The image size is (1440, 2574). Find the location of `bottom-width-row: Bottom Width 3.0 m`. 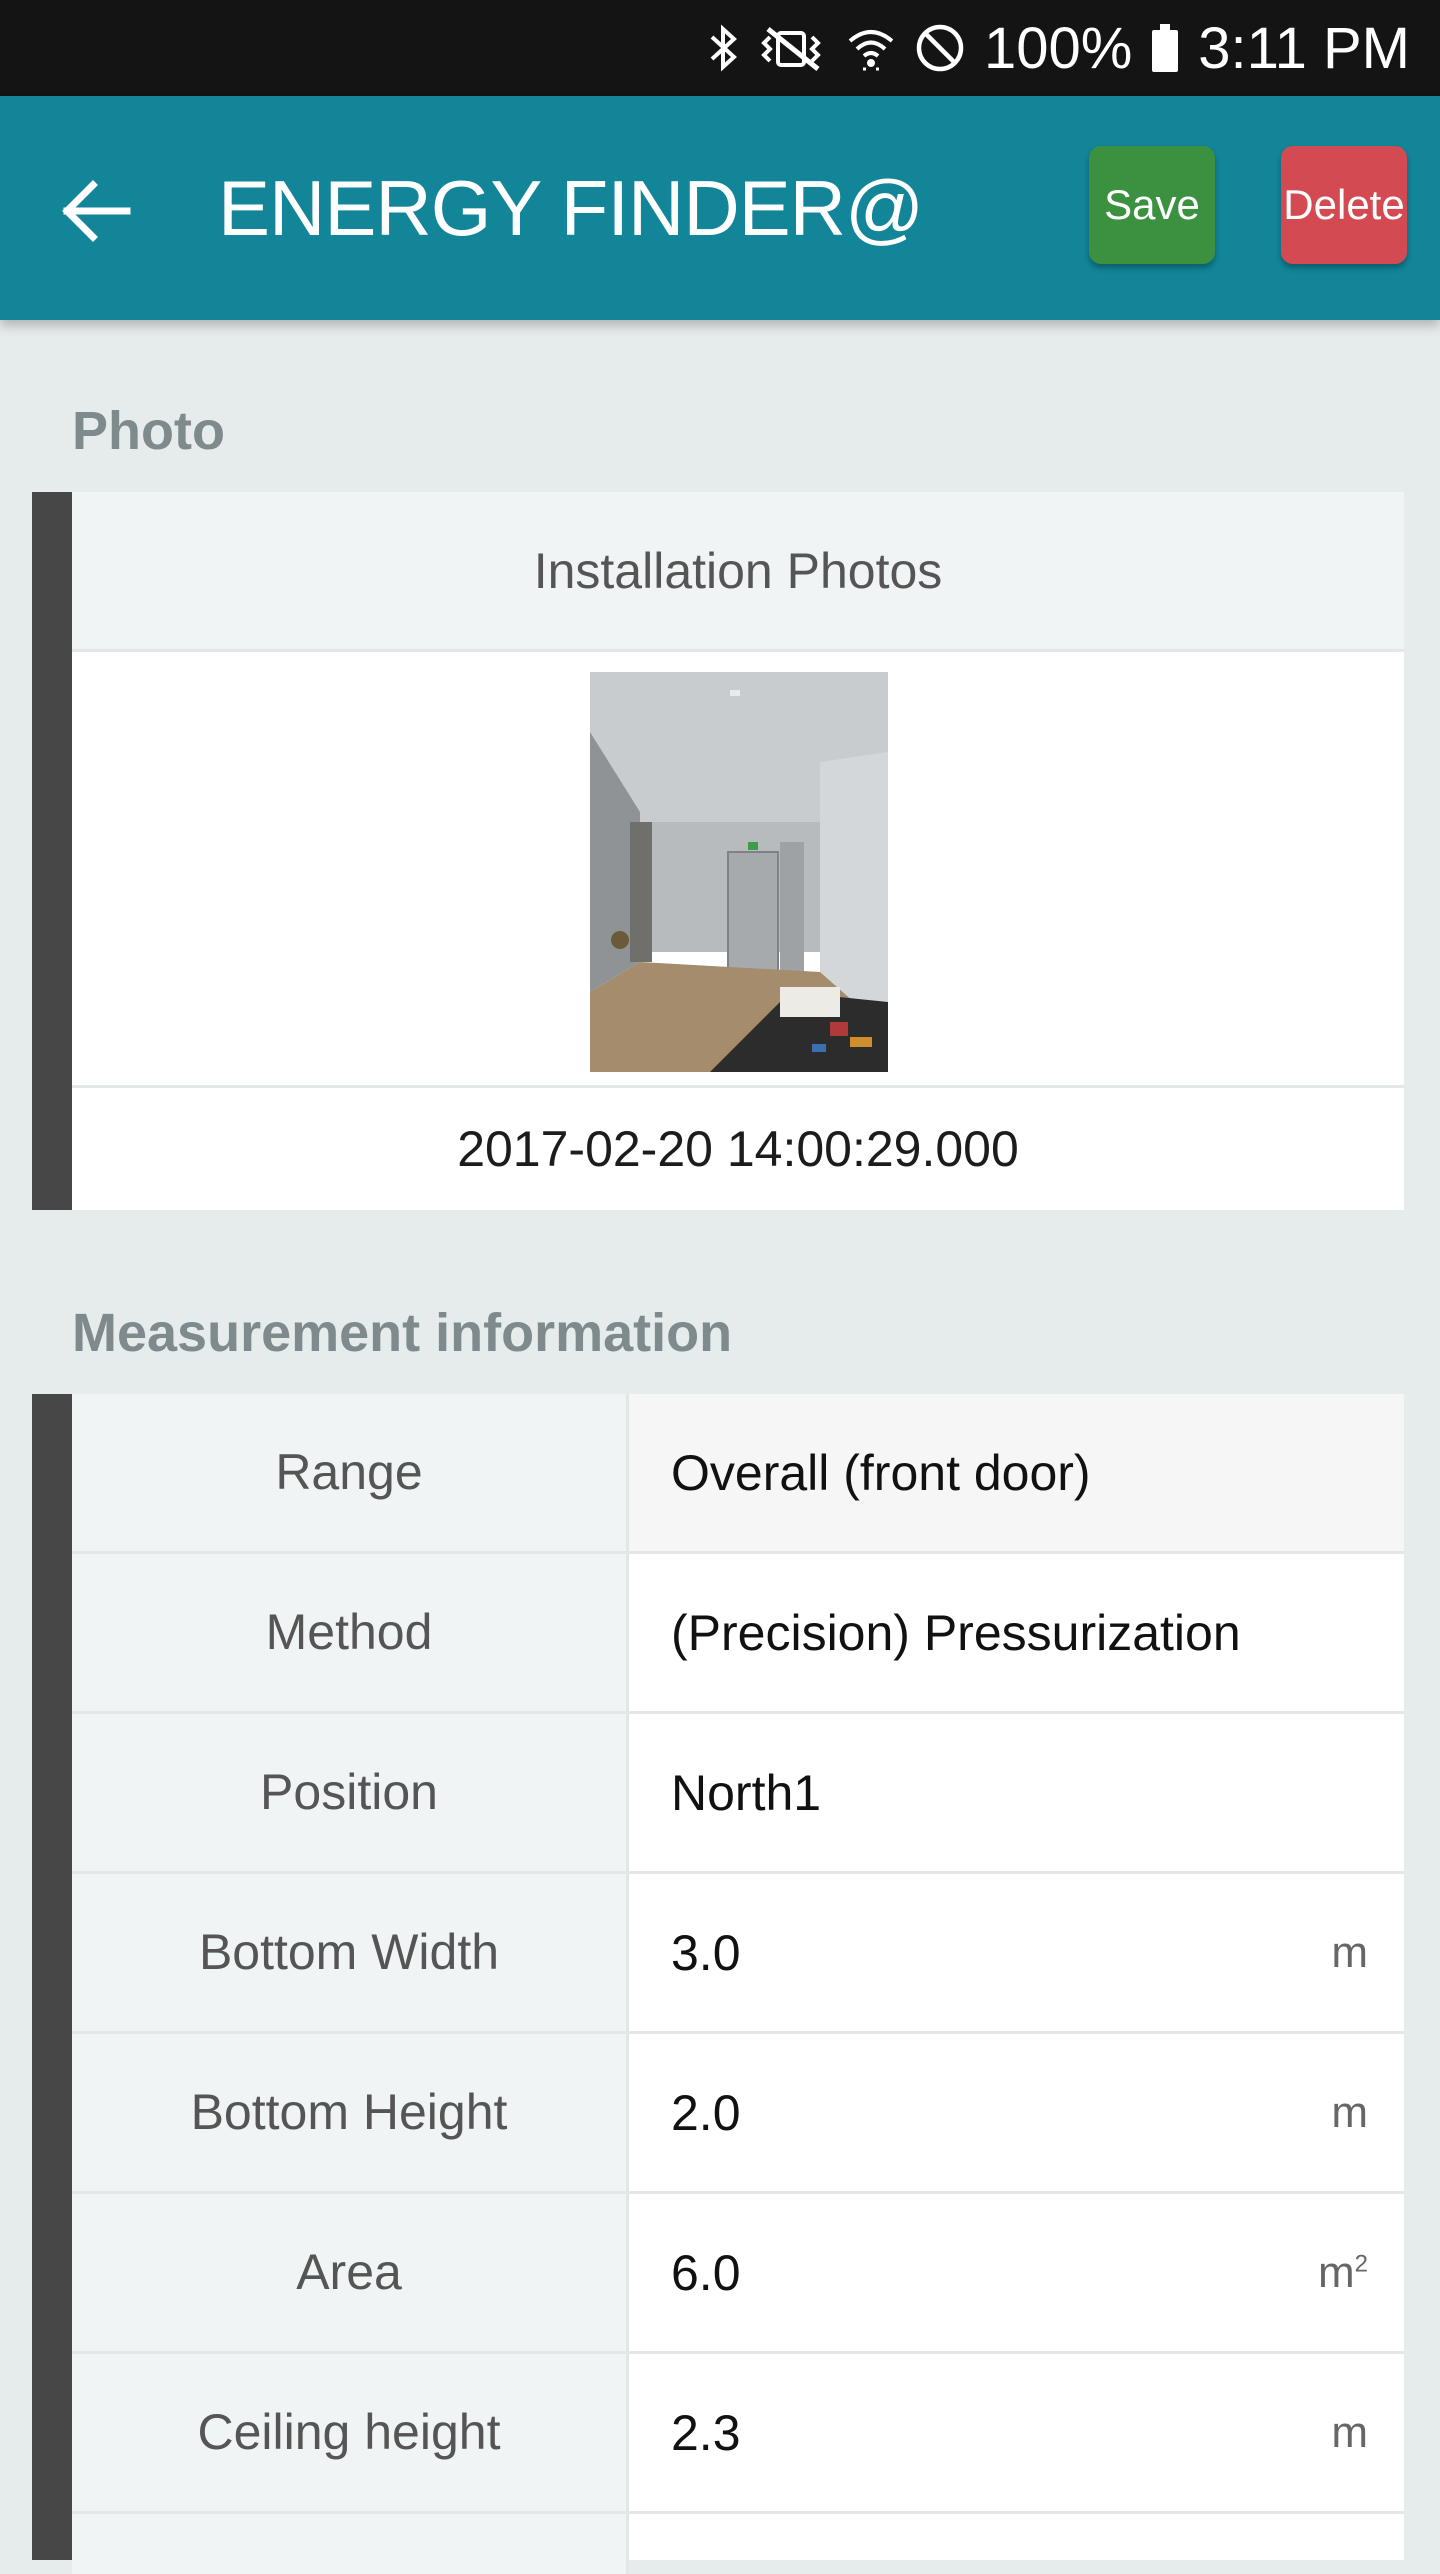

bottom-width-row: Bottom Width 3.0 m is located at coordinates (738, 1954).